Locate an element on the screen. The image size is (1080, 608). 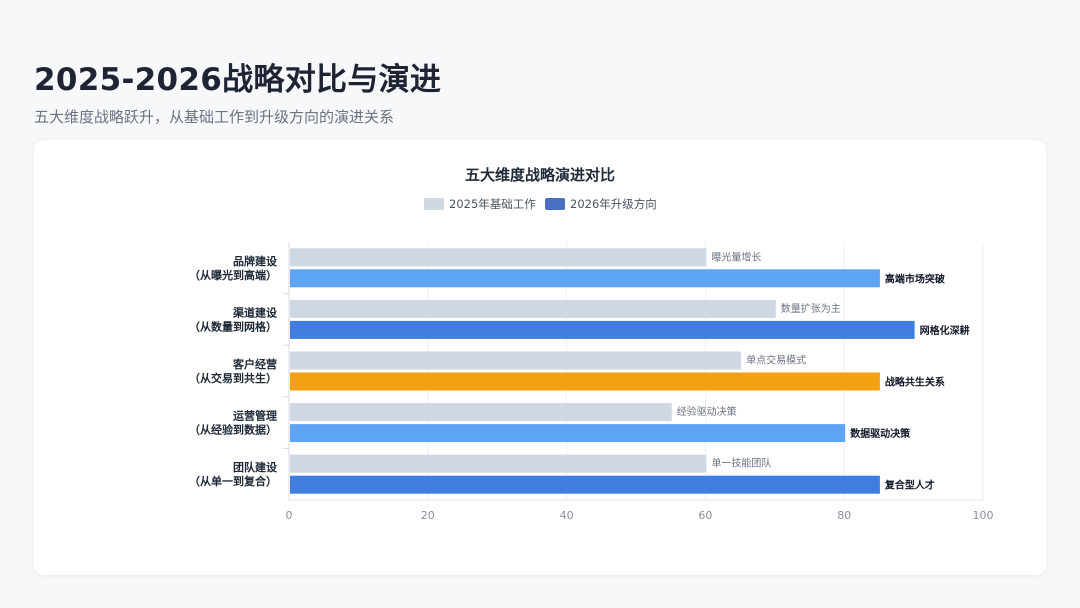
category-label: 客户经营 is located at coordinates (254, 364).